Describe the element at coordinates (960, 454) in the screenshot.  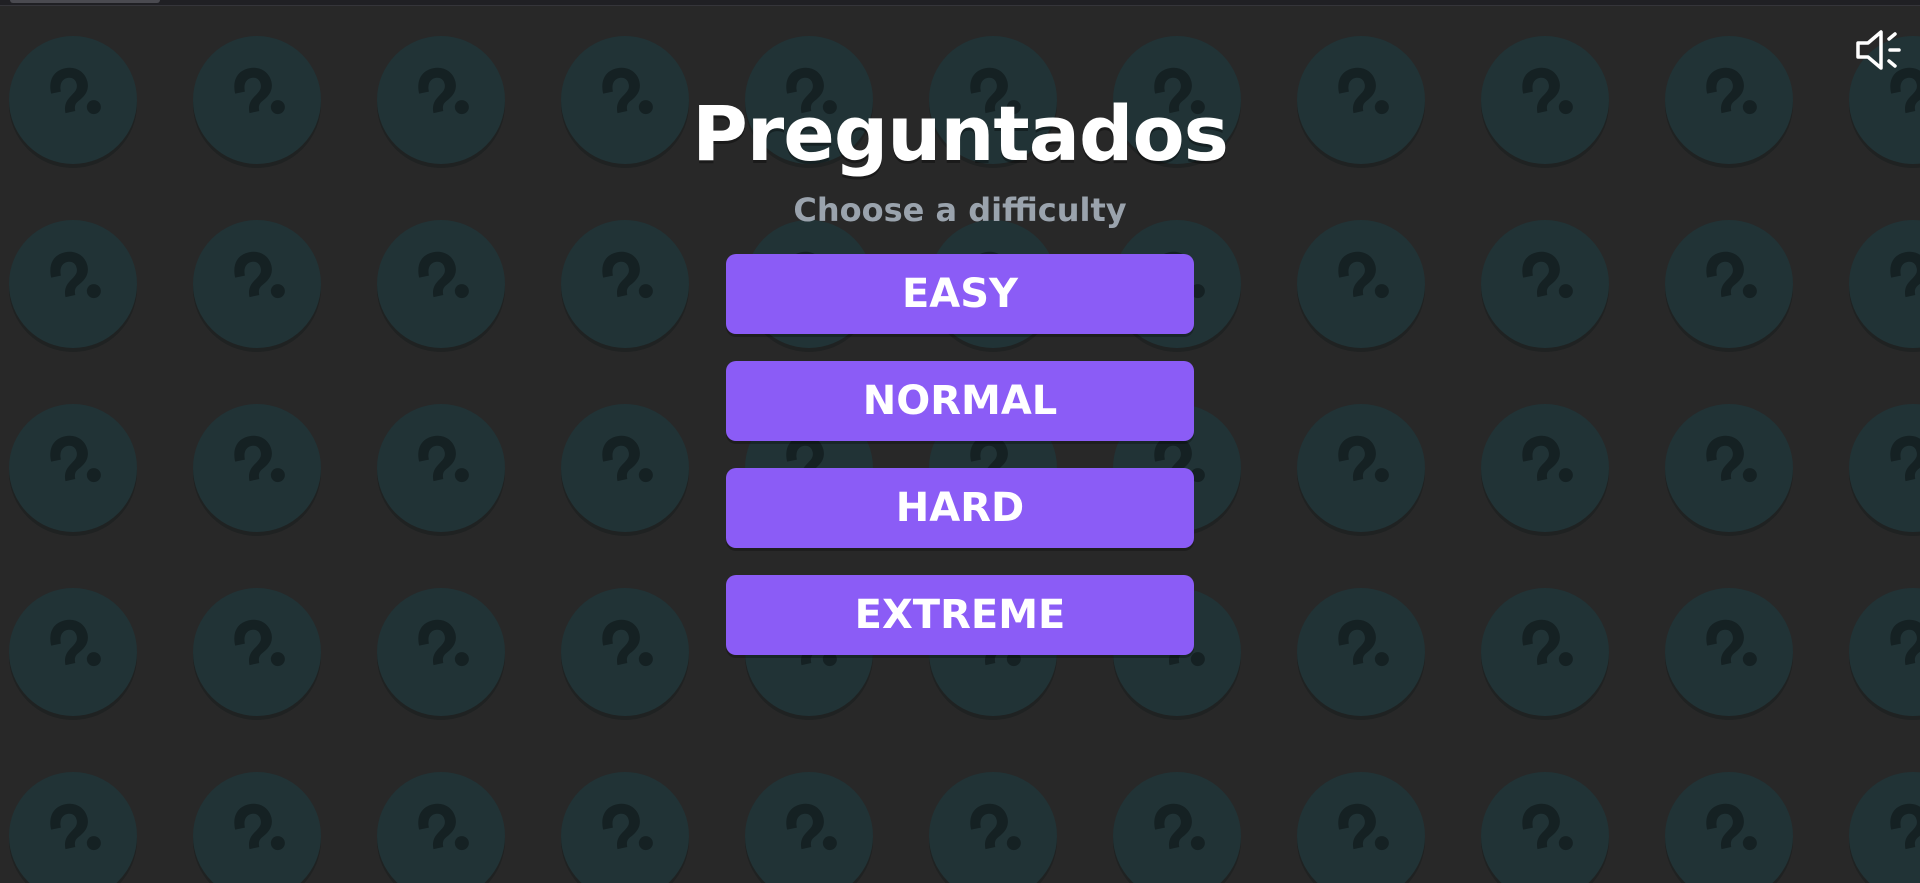
I see `difficulty-options: EASY NORMAL HARD EXTREME` at that location.